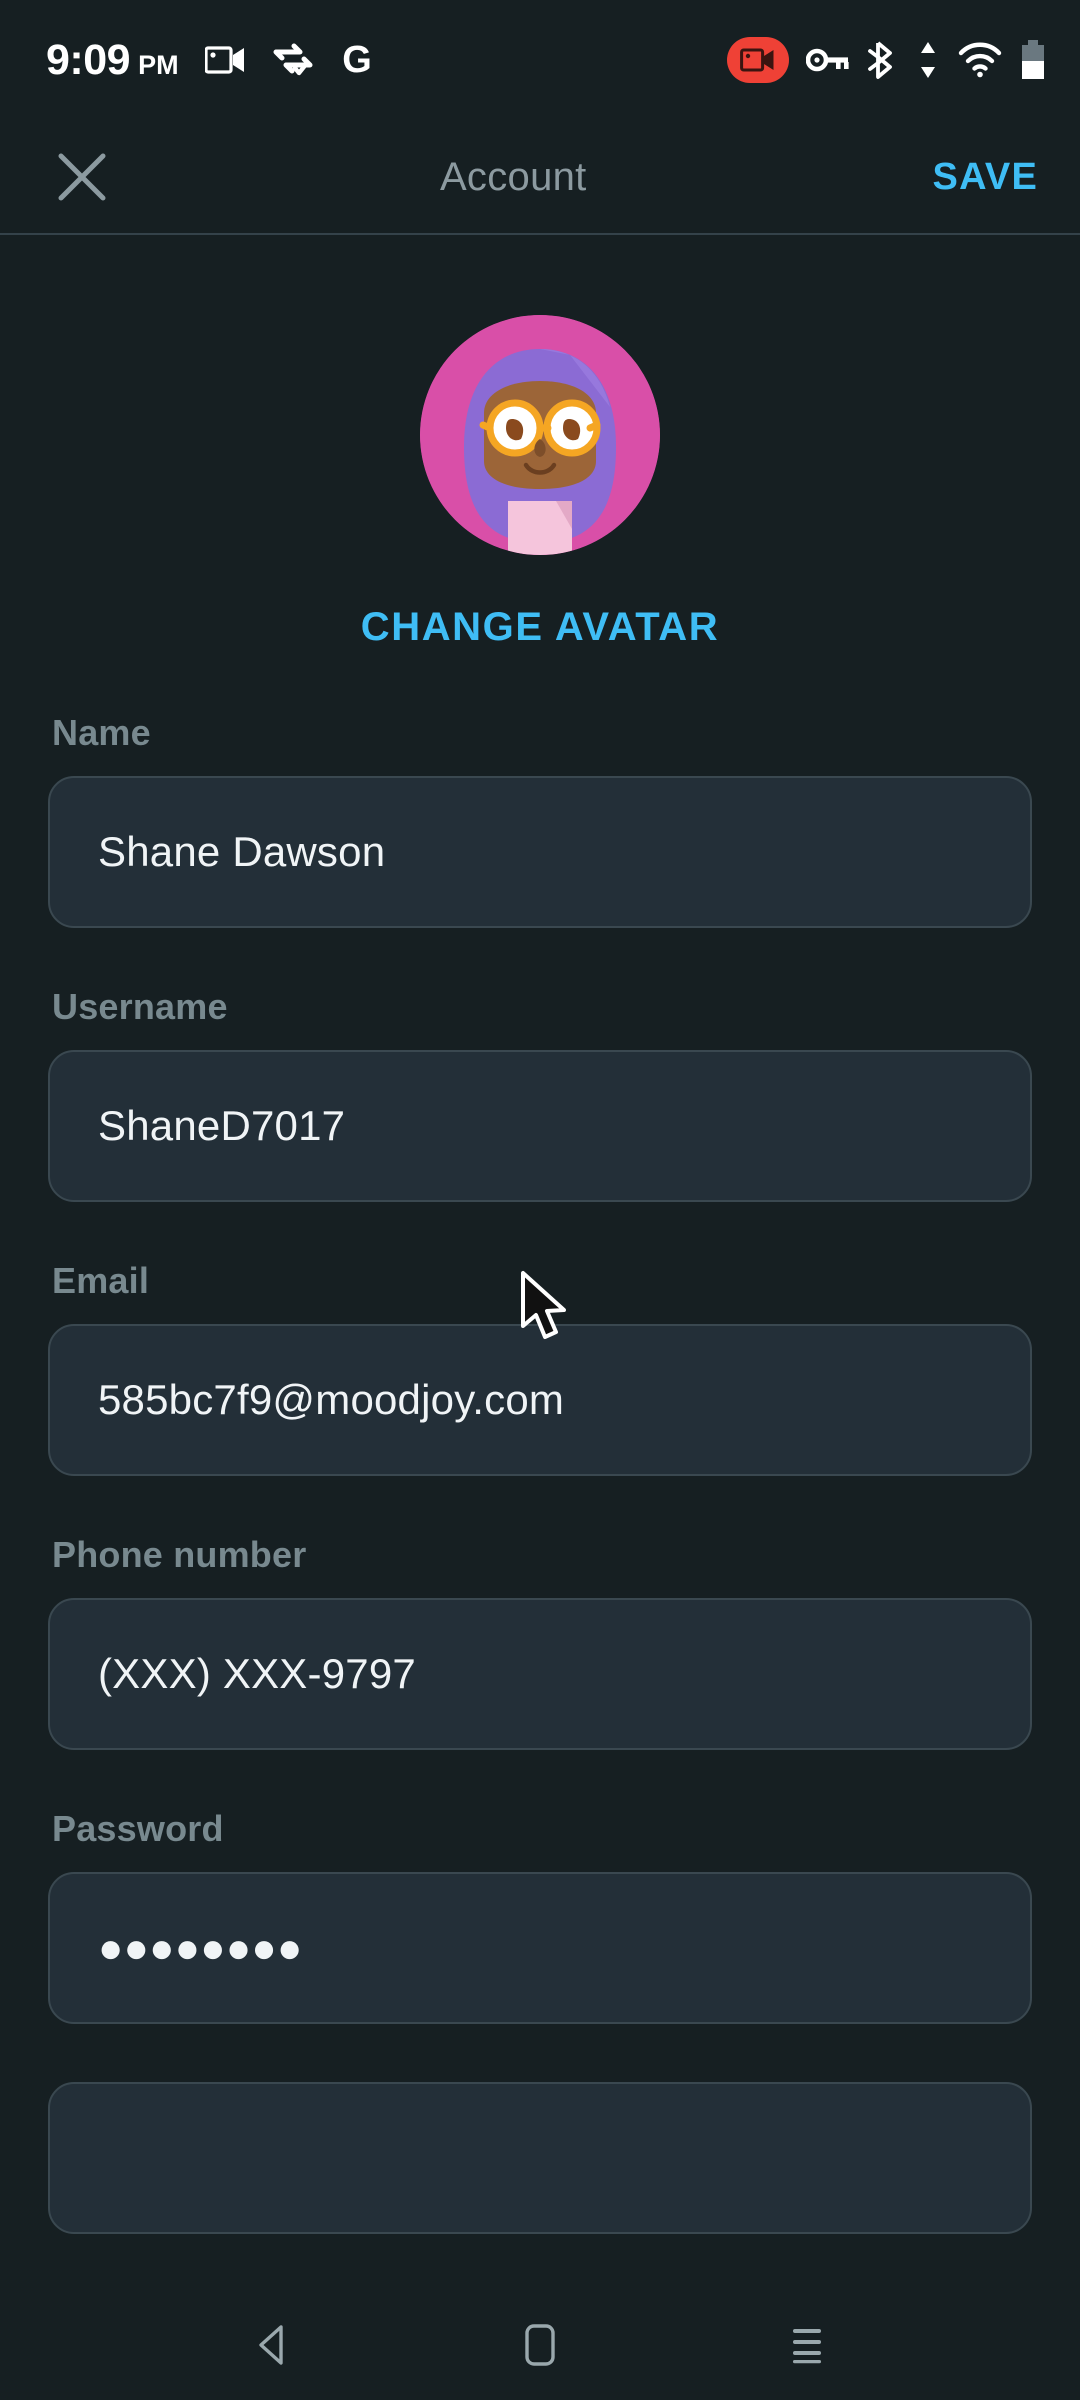 The height and width of the screenshot is (2400, 1080). I want to click on field-label-username: Username, so click(140, 1006).